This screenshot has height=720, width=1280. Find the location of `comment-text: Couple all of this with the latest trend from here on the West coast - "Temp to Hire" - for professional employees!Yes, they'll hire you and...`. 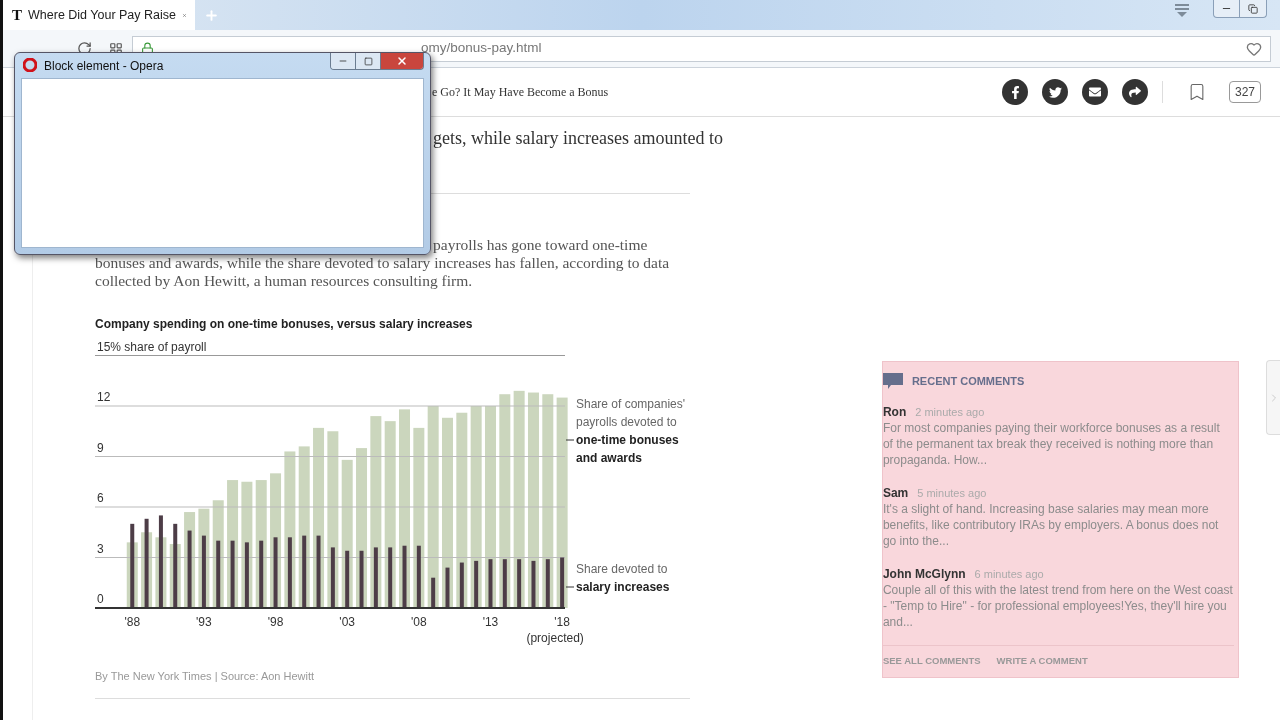

comment-text: Couple all of this with the latest trend from here on the West coast - "Temp to Hire" - for professional employees!Yes, they'll hire you and... is located at coordinates (1057, 605).